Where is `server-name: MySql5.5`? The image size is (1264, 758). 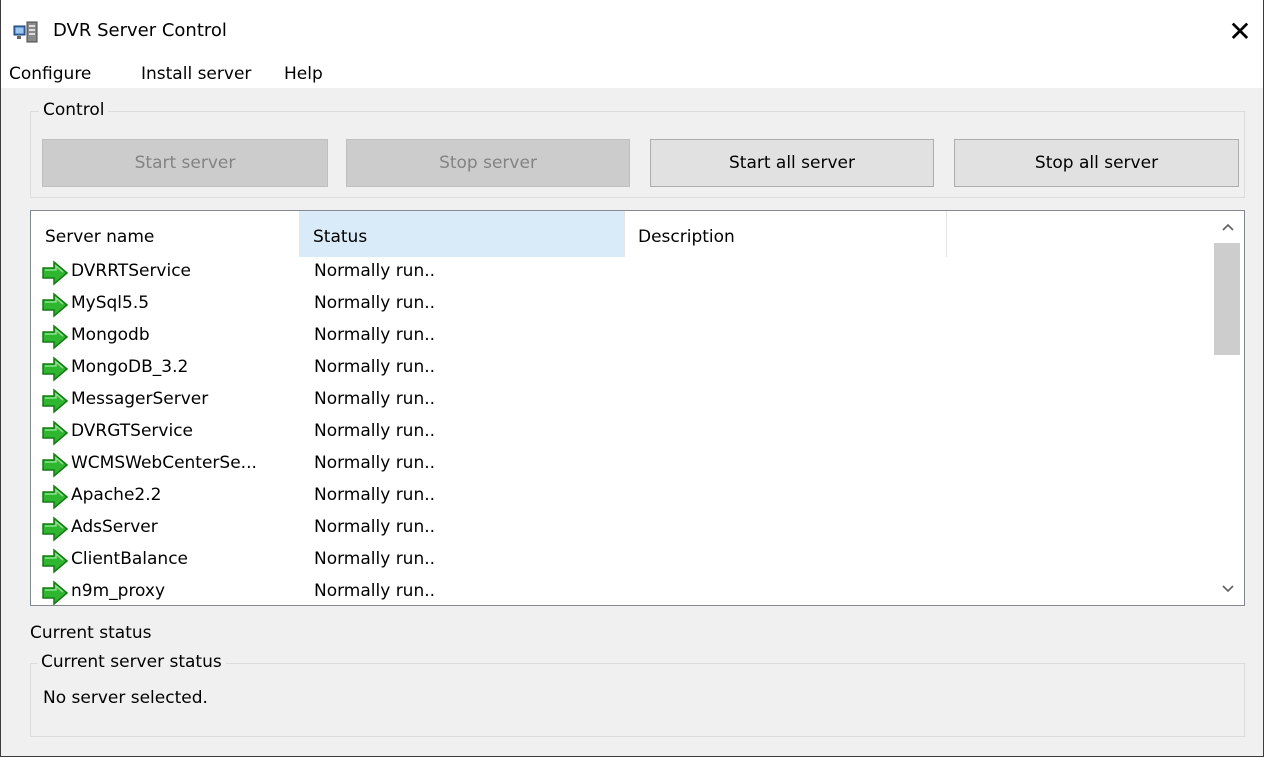 server-name: MySql5.5 is located at coordinates (110, 303).